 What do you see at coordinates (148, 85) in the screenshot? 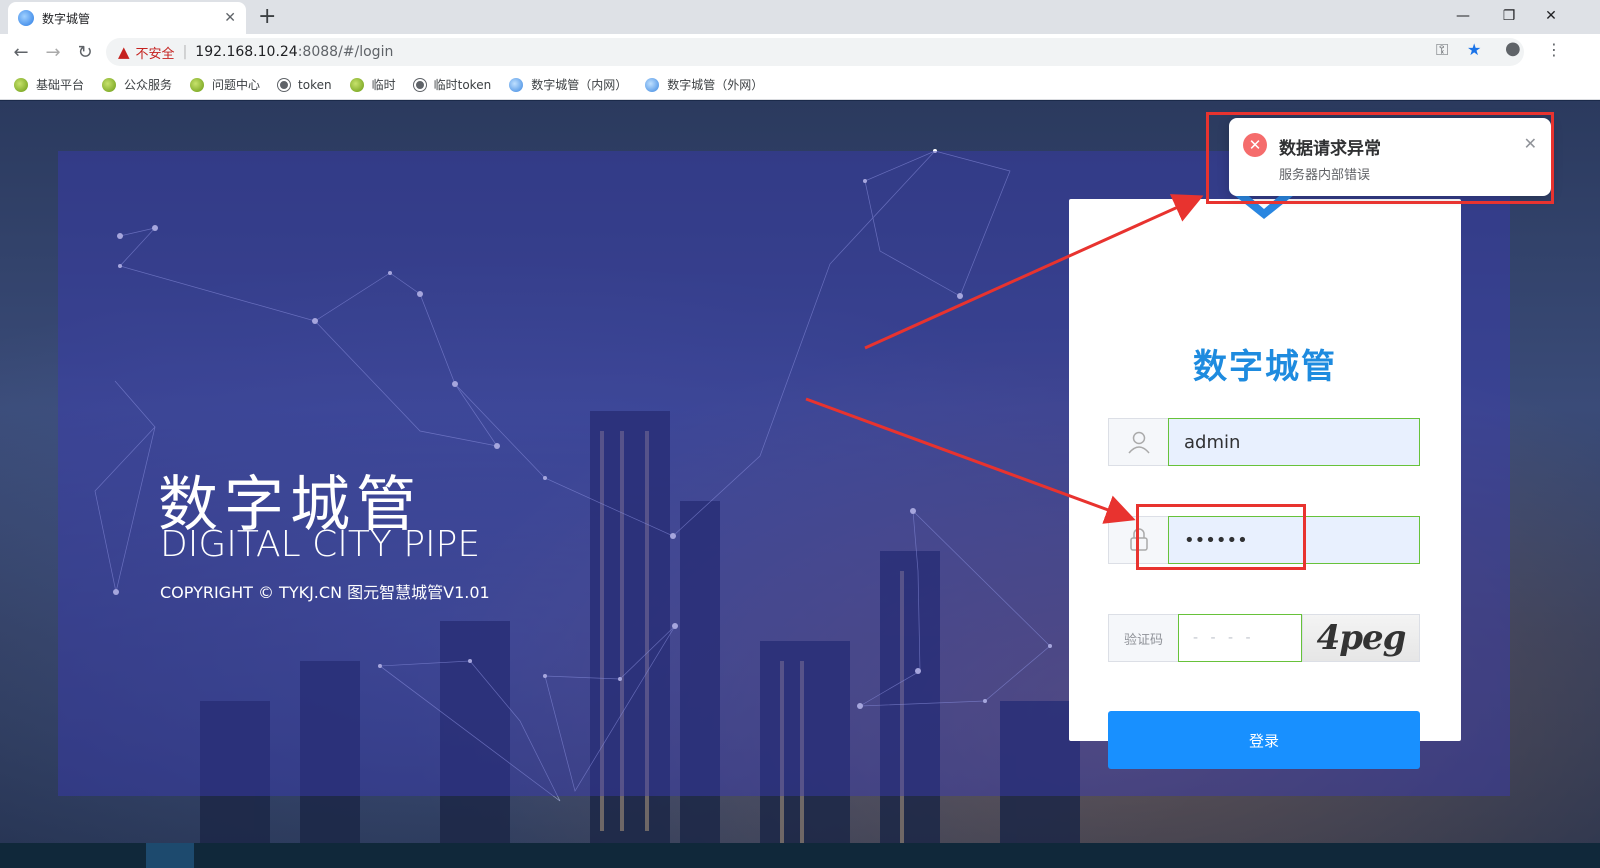
I see `bookmark-label: 公众服务` at bounding box center [148, 85].